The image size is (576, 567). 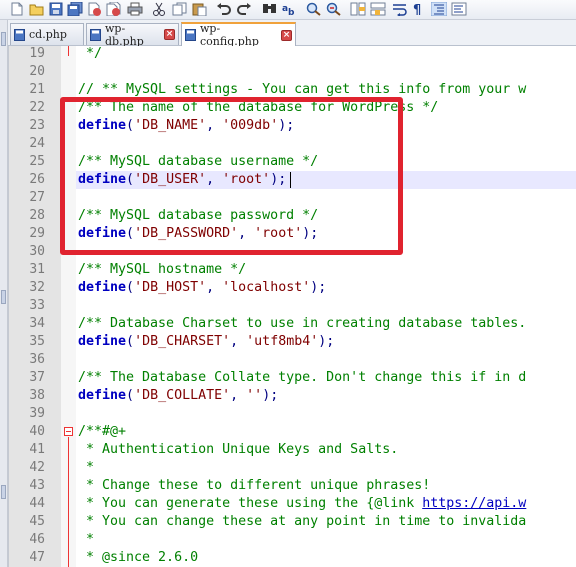 What do you see at coordinates (95, 9) in the screenshot?
I see `close-icon` at bounding box center [95, 9].